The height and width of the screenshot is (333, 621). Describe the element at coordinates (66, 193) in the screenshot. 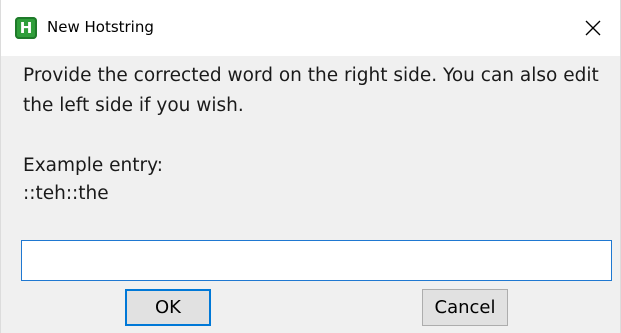

I see `example-value: ::teh::the` at that location.